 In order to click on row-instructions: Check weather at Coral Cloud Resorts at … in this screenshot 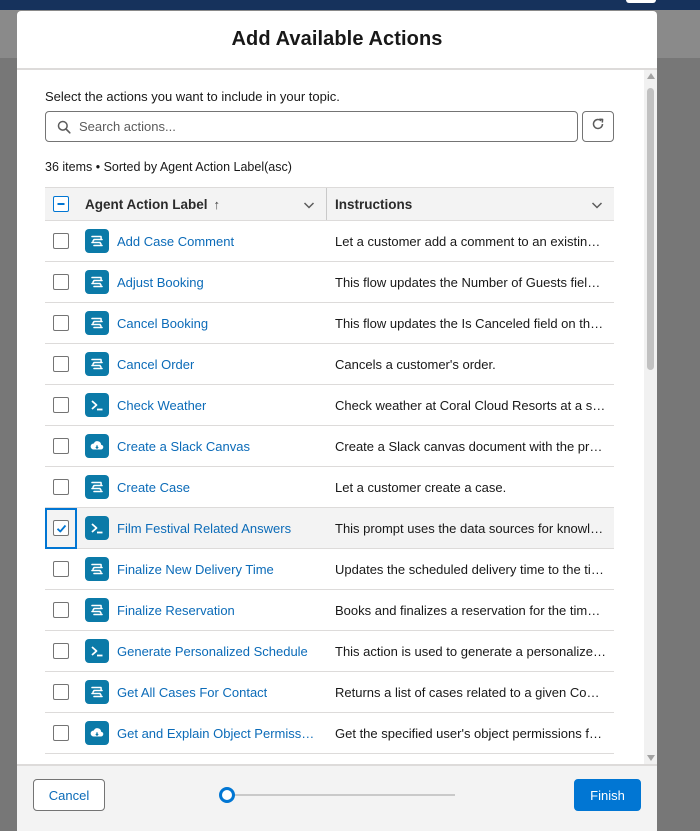, I will do `click(474, 405)`.